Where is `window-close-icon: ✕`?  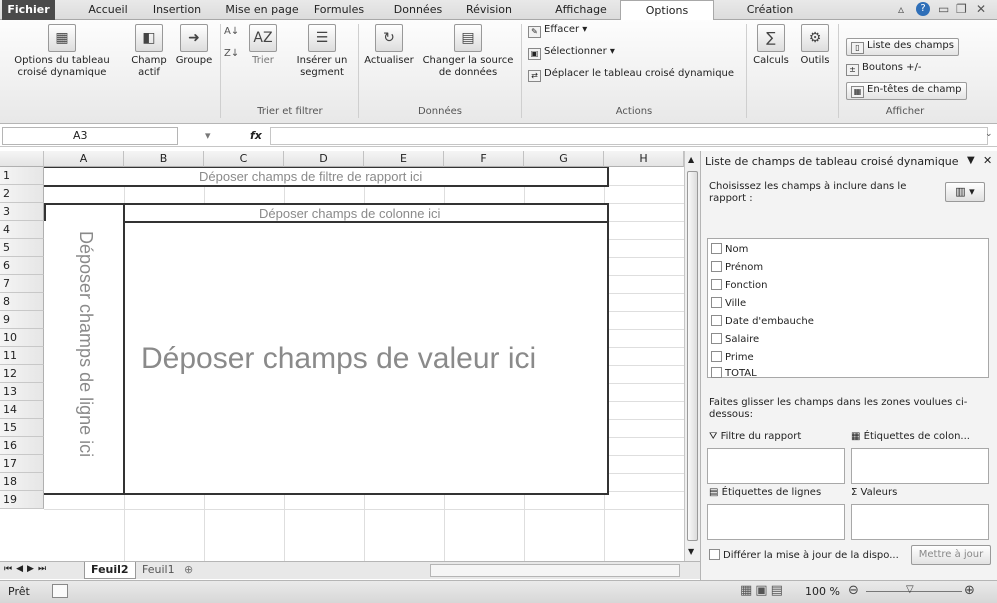
window-close-icon: ✕ is located at coordinates (981, 9).